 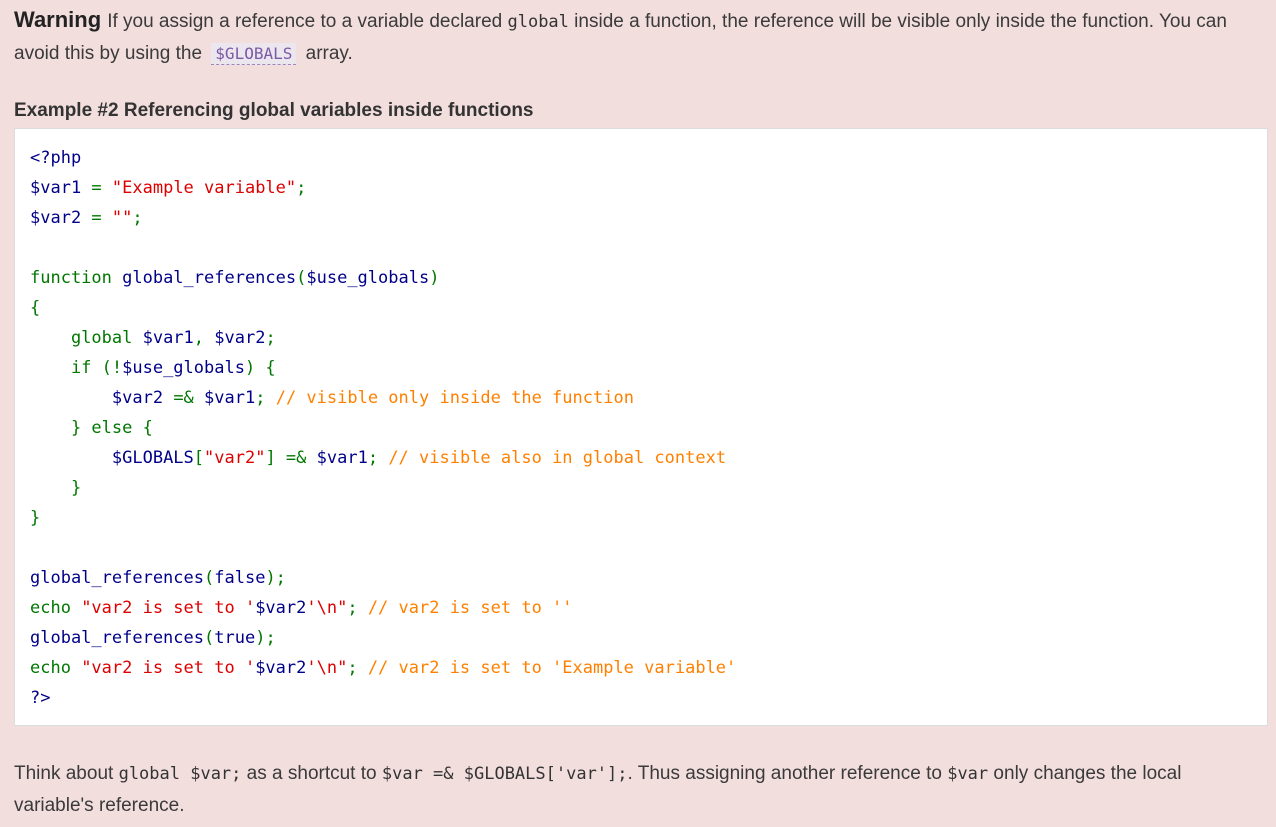 What do you see at coordinates (552, 668) in the screenshot?
I see `code-token: // var2 is set to 'Example variable'` at bounding box center [552, 668].